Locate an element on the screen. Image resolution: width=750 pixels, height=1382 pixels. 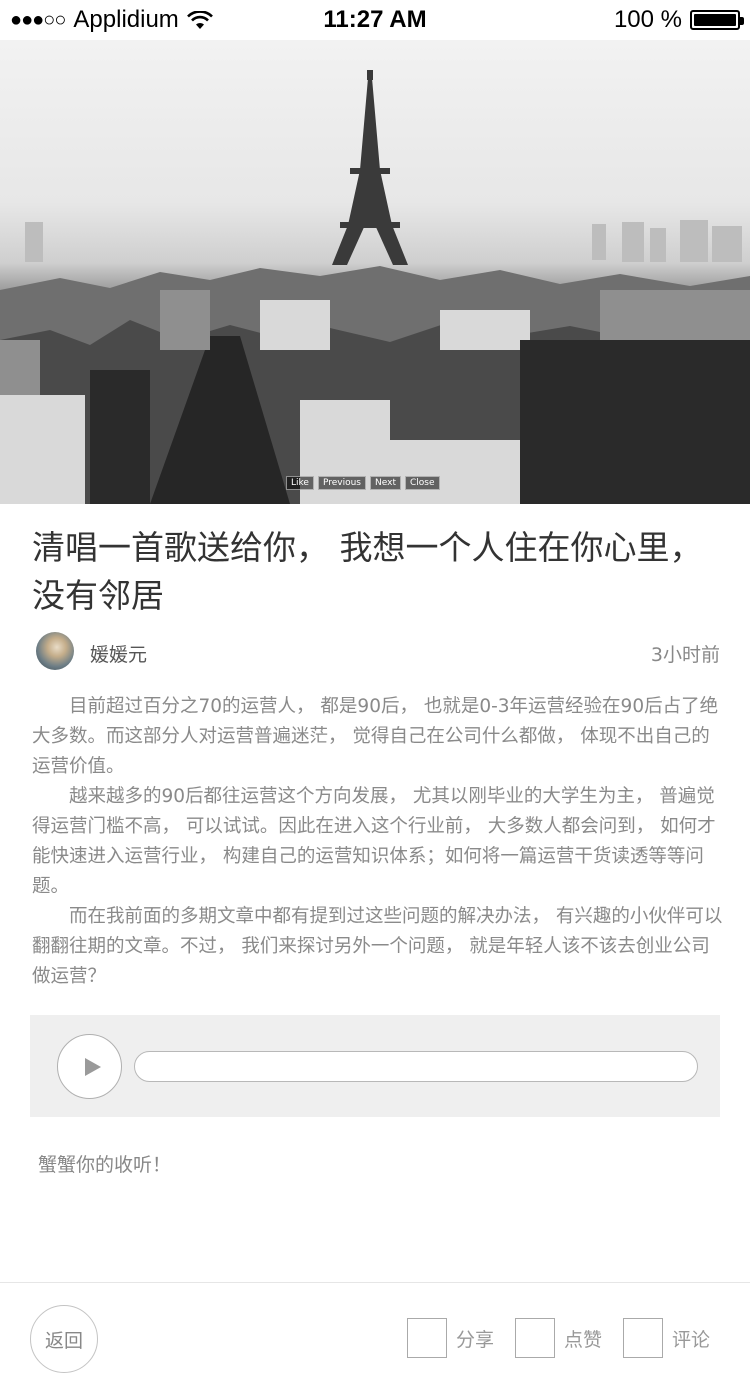
post-time: 3小时前 is located at coordinates (685, 655).